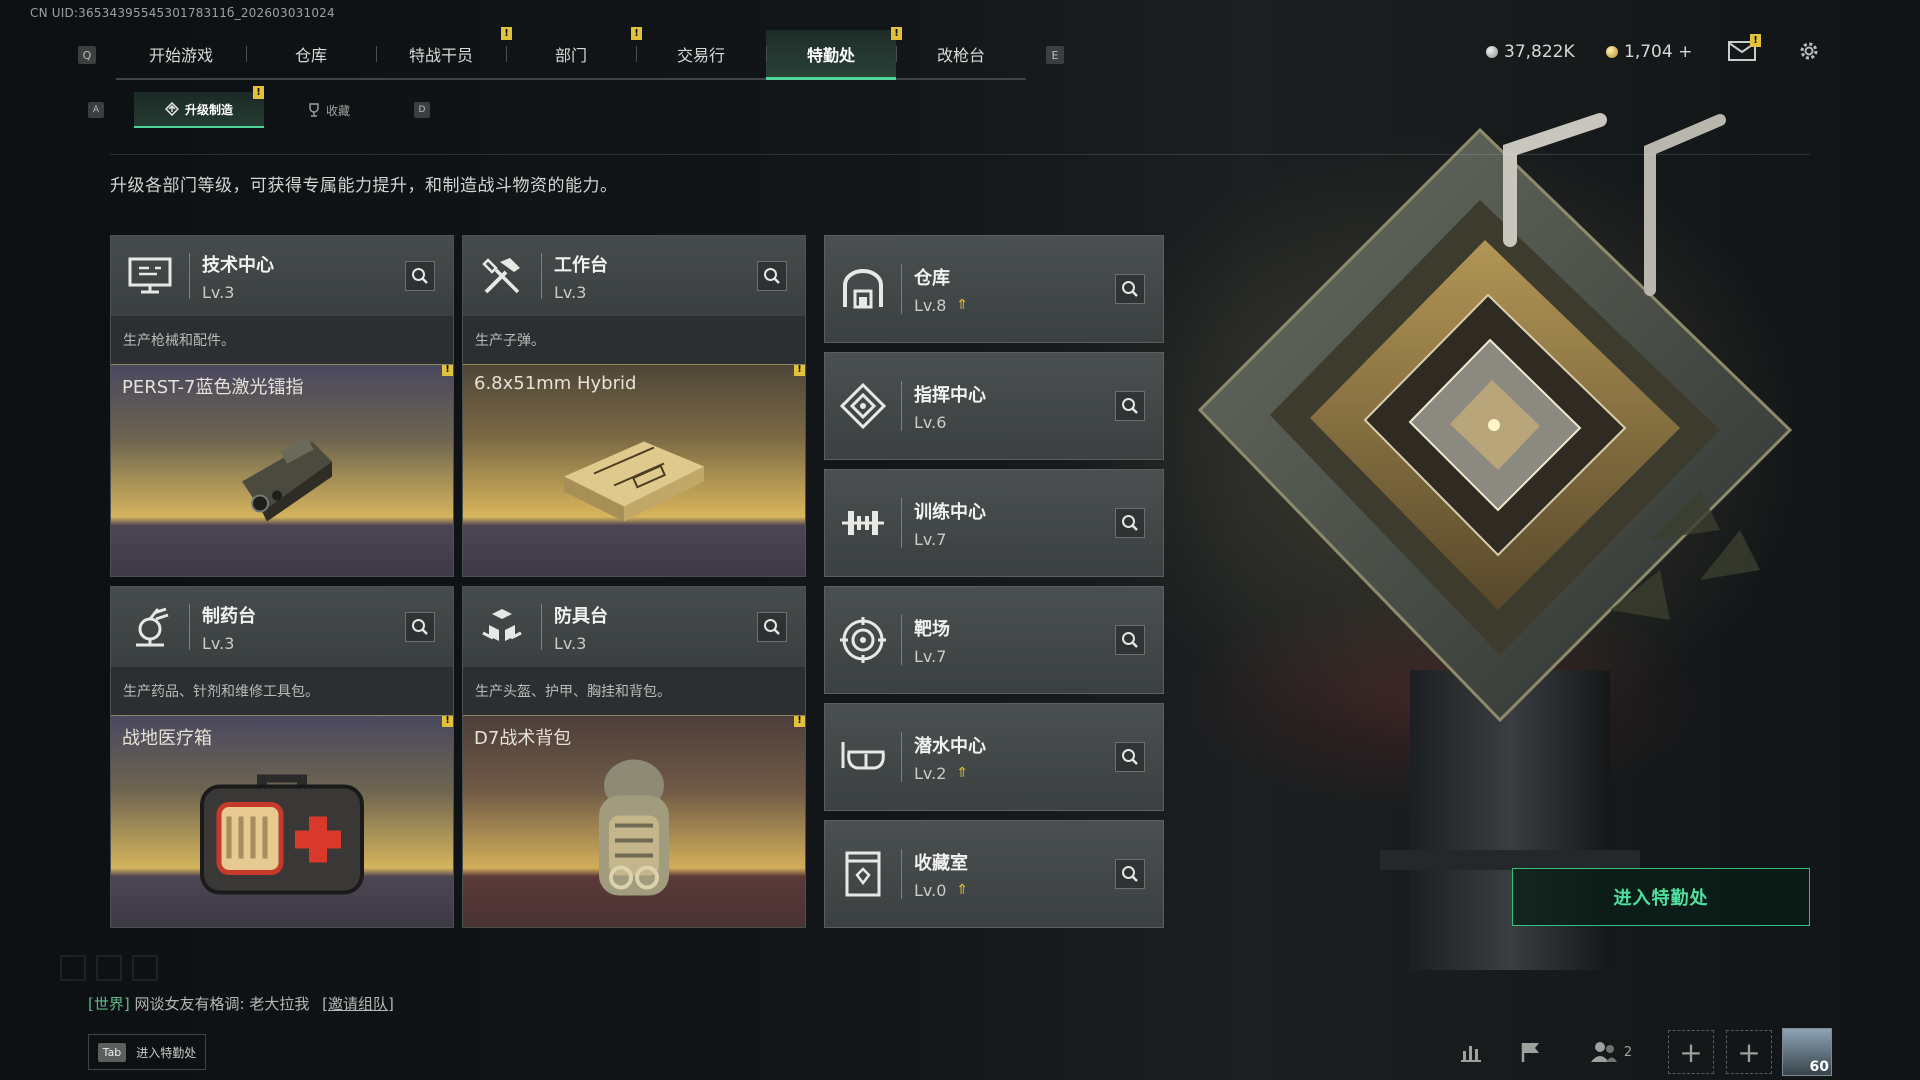  What do you see at coordinates (634, 821) in the screenshot?
I see `craft-item-slot: ! D7战术背包` at bounding box center [634, 821].